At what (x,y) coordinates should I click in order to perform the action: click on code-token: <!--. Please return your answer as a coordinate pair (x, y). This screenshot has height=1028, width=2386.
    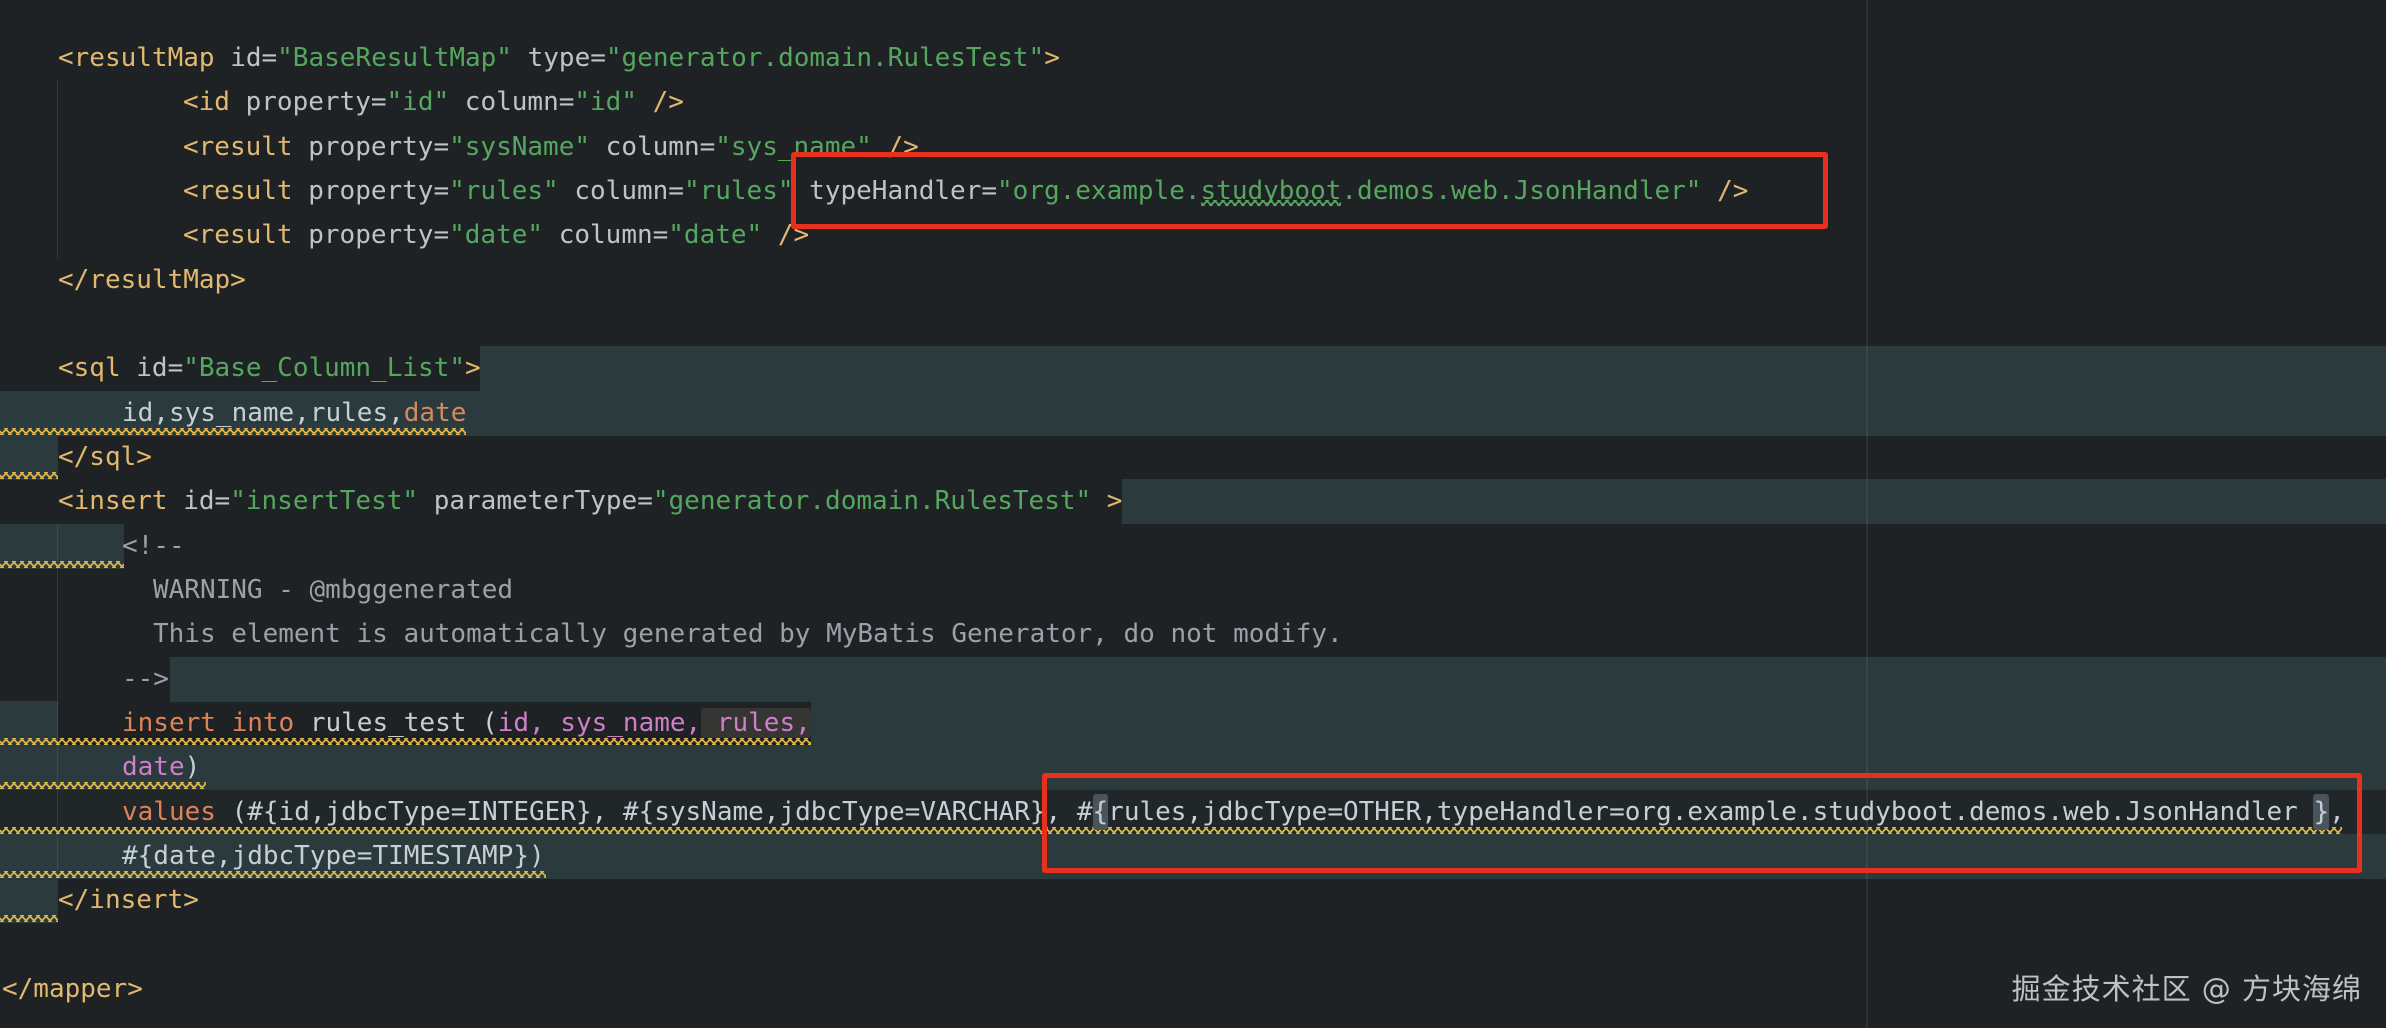
    Looking at the image, I should click on (153, 546).